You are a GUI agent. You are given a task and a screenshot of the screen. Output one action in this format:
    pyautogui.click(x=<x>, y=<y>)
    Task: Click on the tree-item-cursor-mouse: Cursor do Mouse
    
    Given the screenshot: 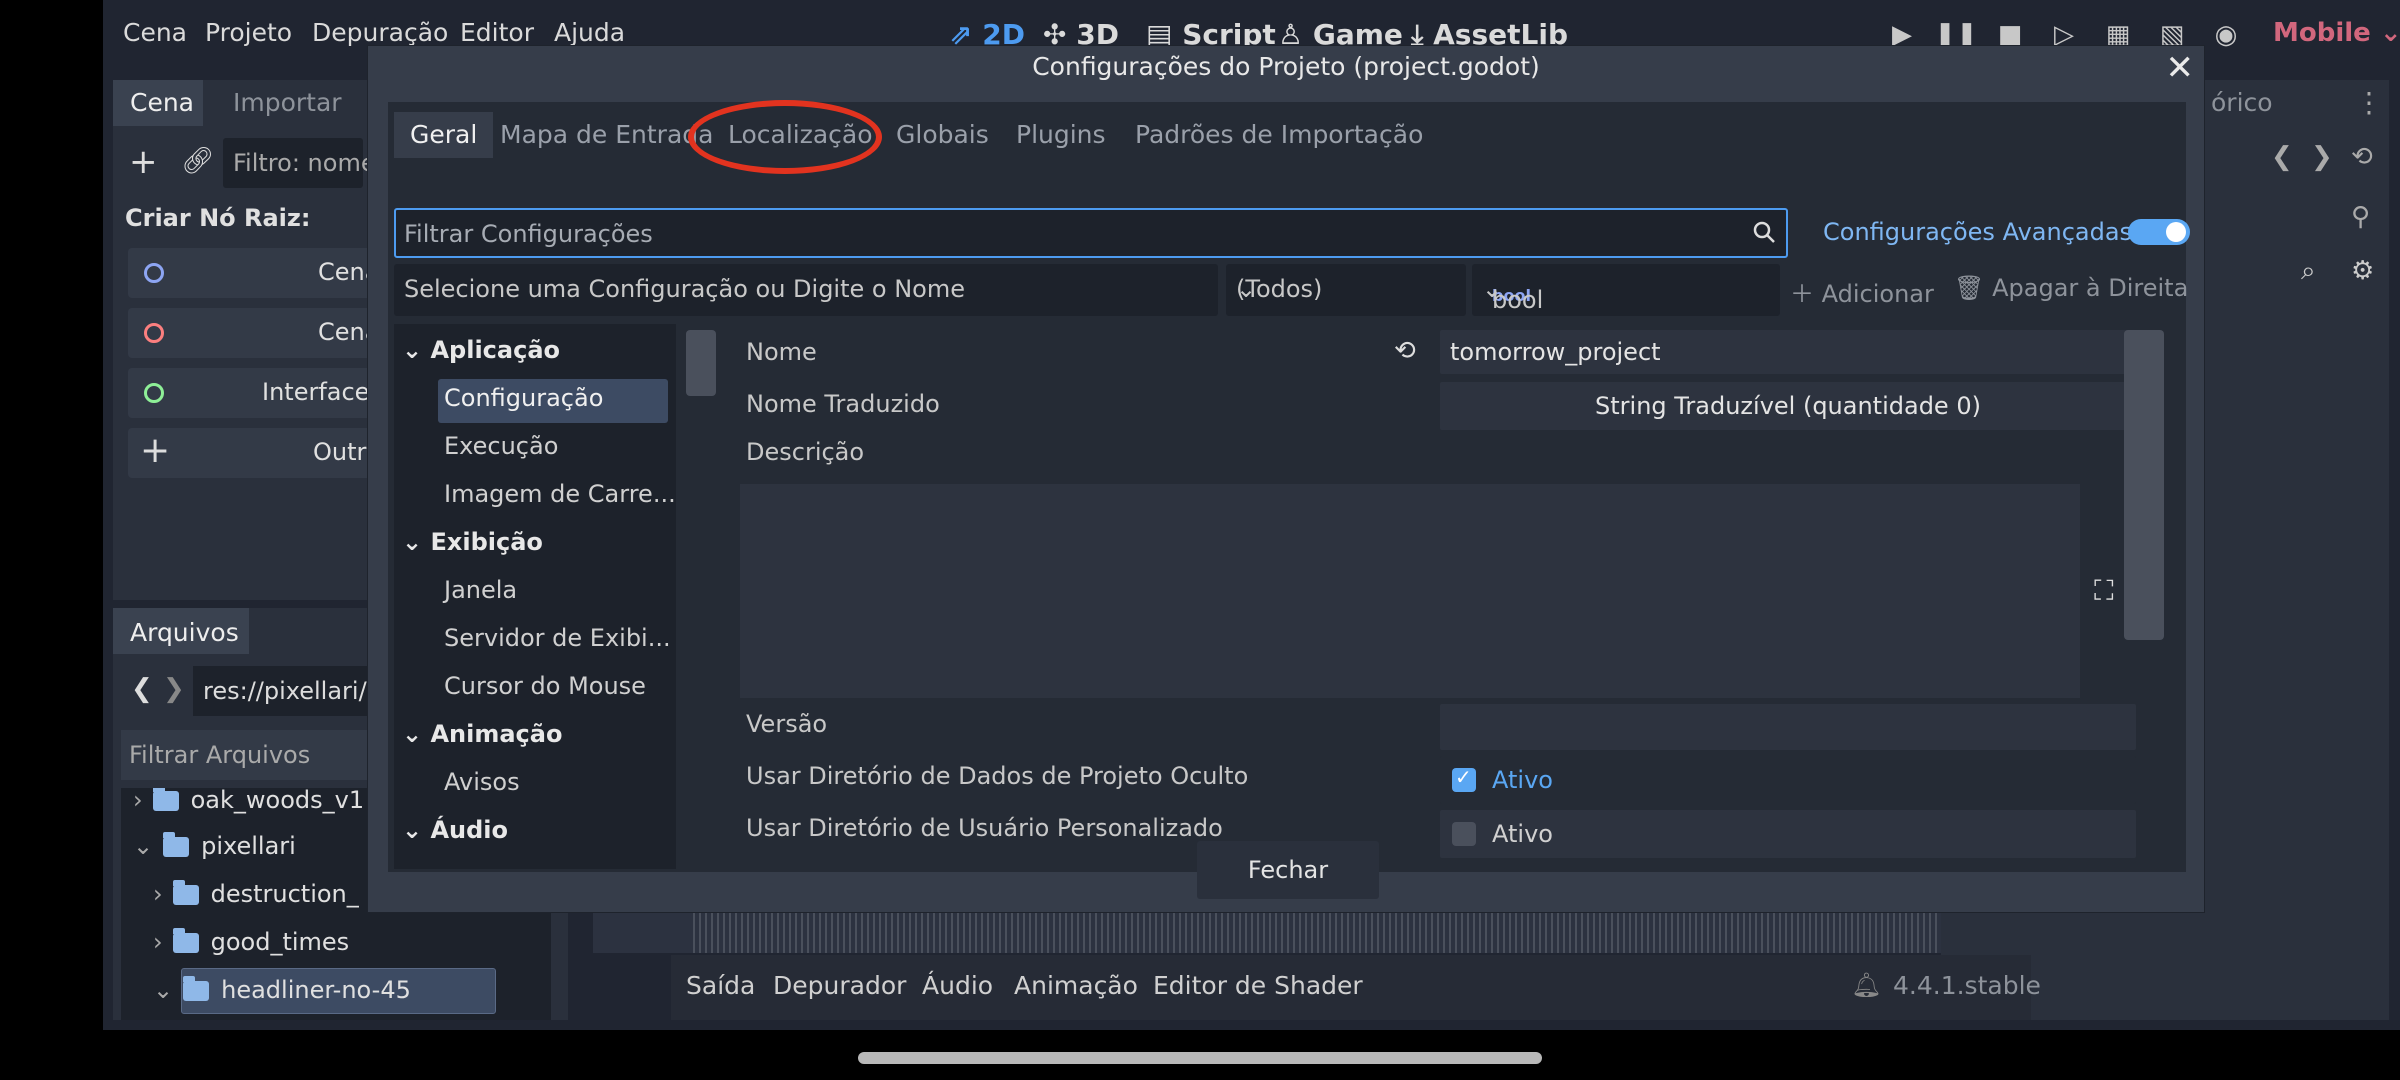 What is the action you would take?
    pyautogui.click(x=545, y=686)
    